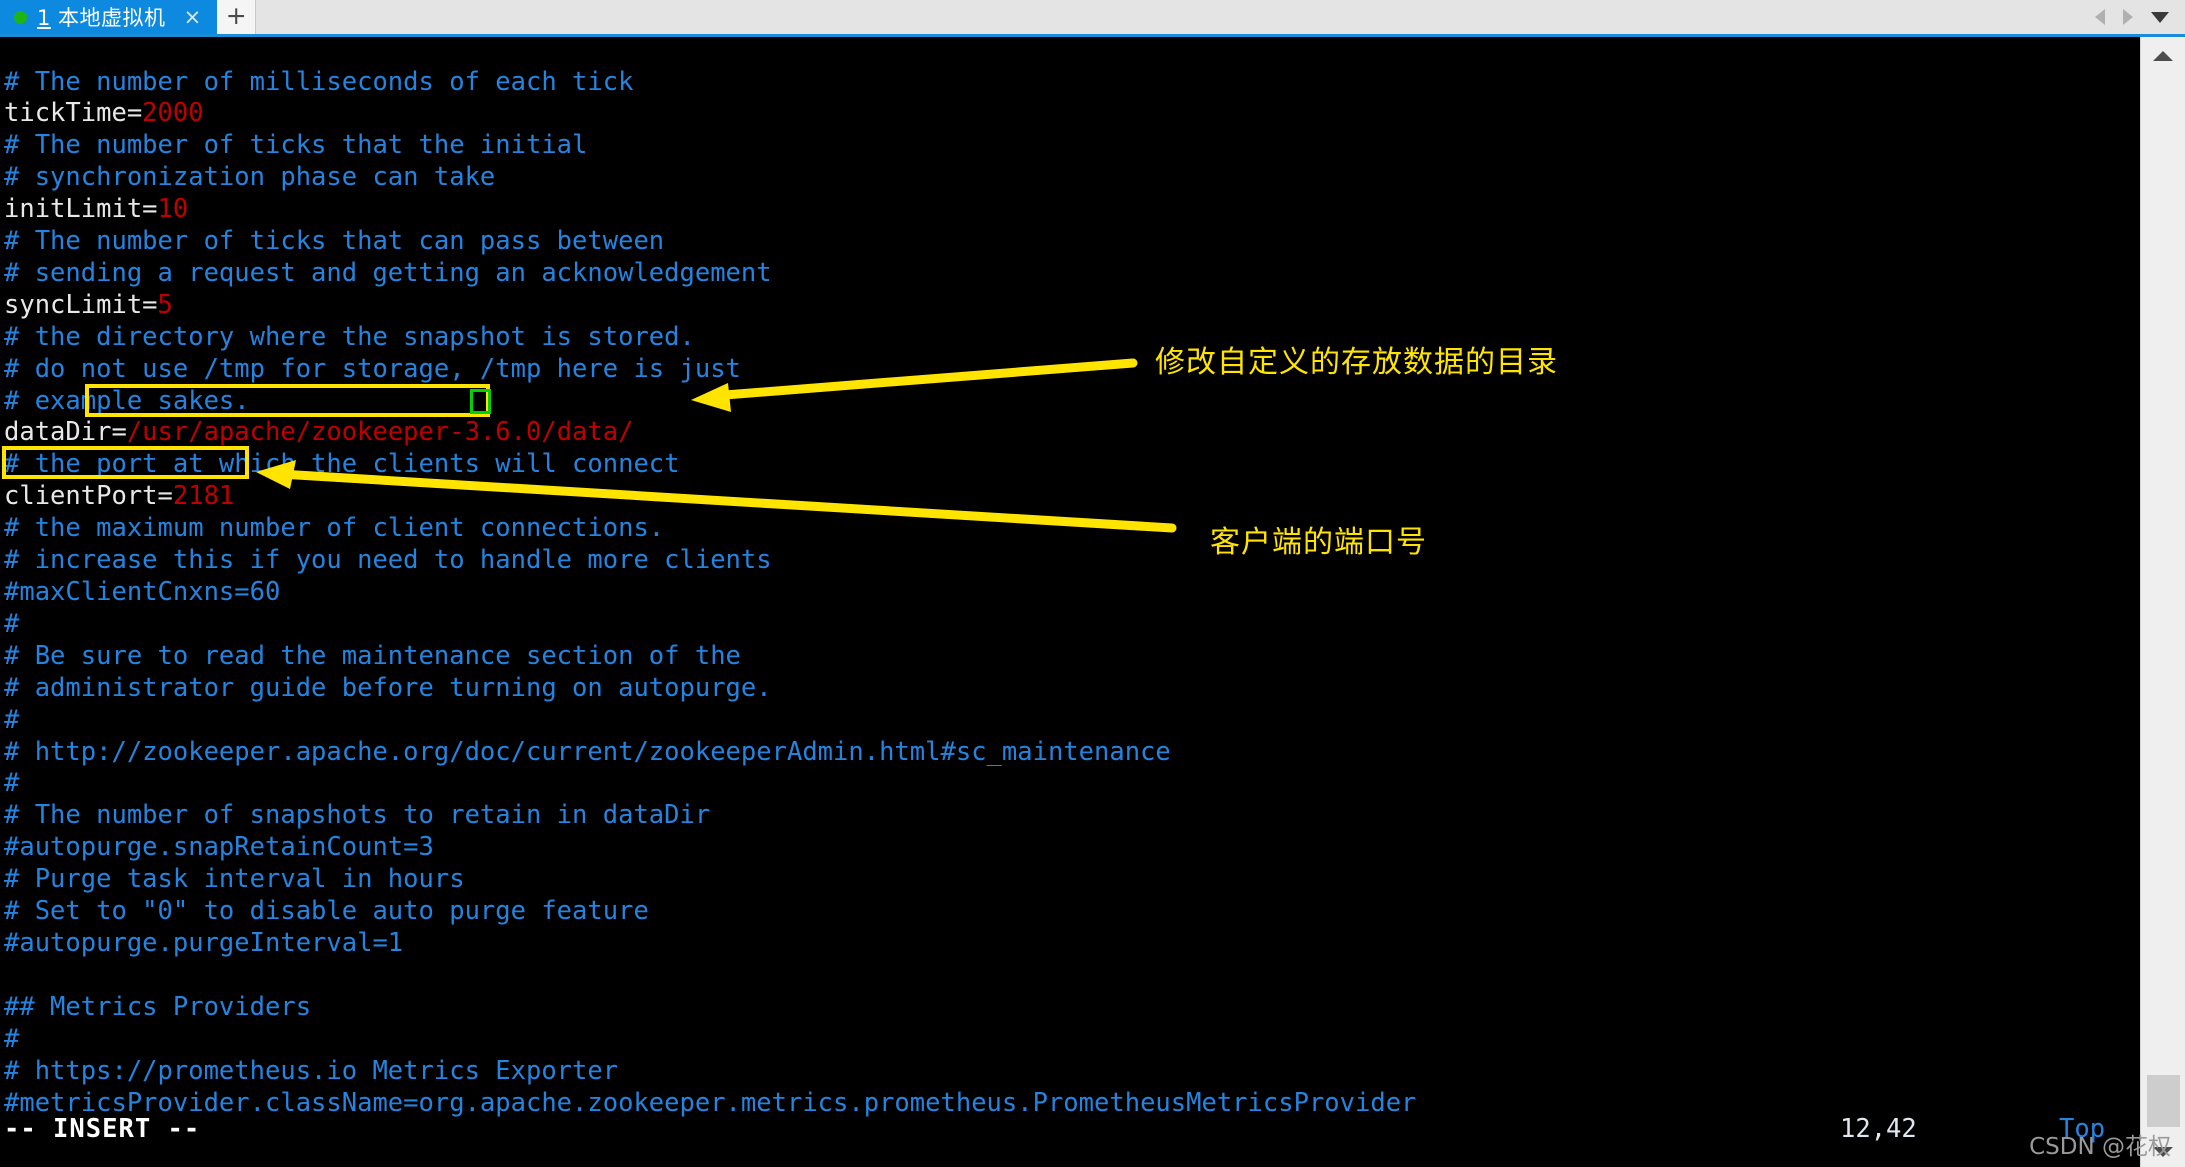 The width and height of the screenshot is (2185, 1167). I want to click on scroll-up-icon, so click(2163, 56).